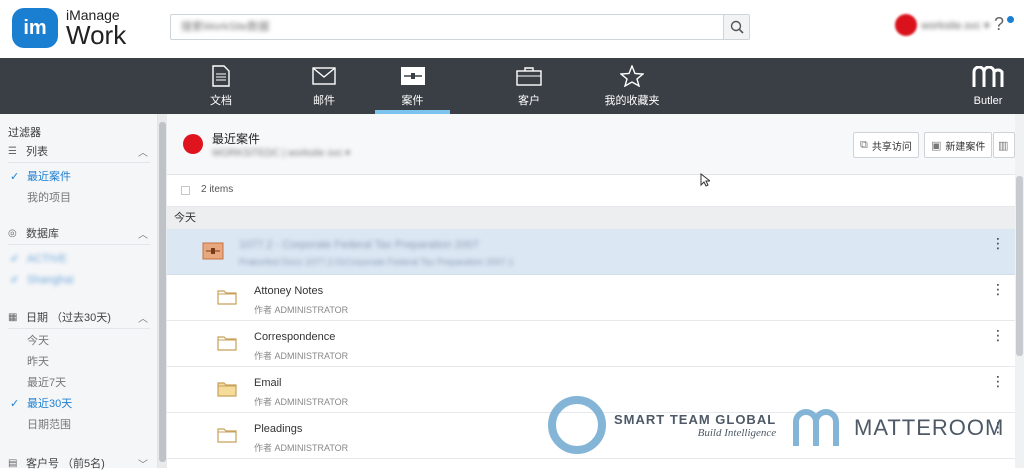 This screenshot has height=472, width=1024. Describe the element at coordinates (42, 234) in the screenshot. I see `section-label: 数据库` at that location.